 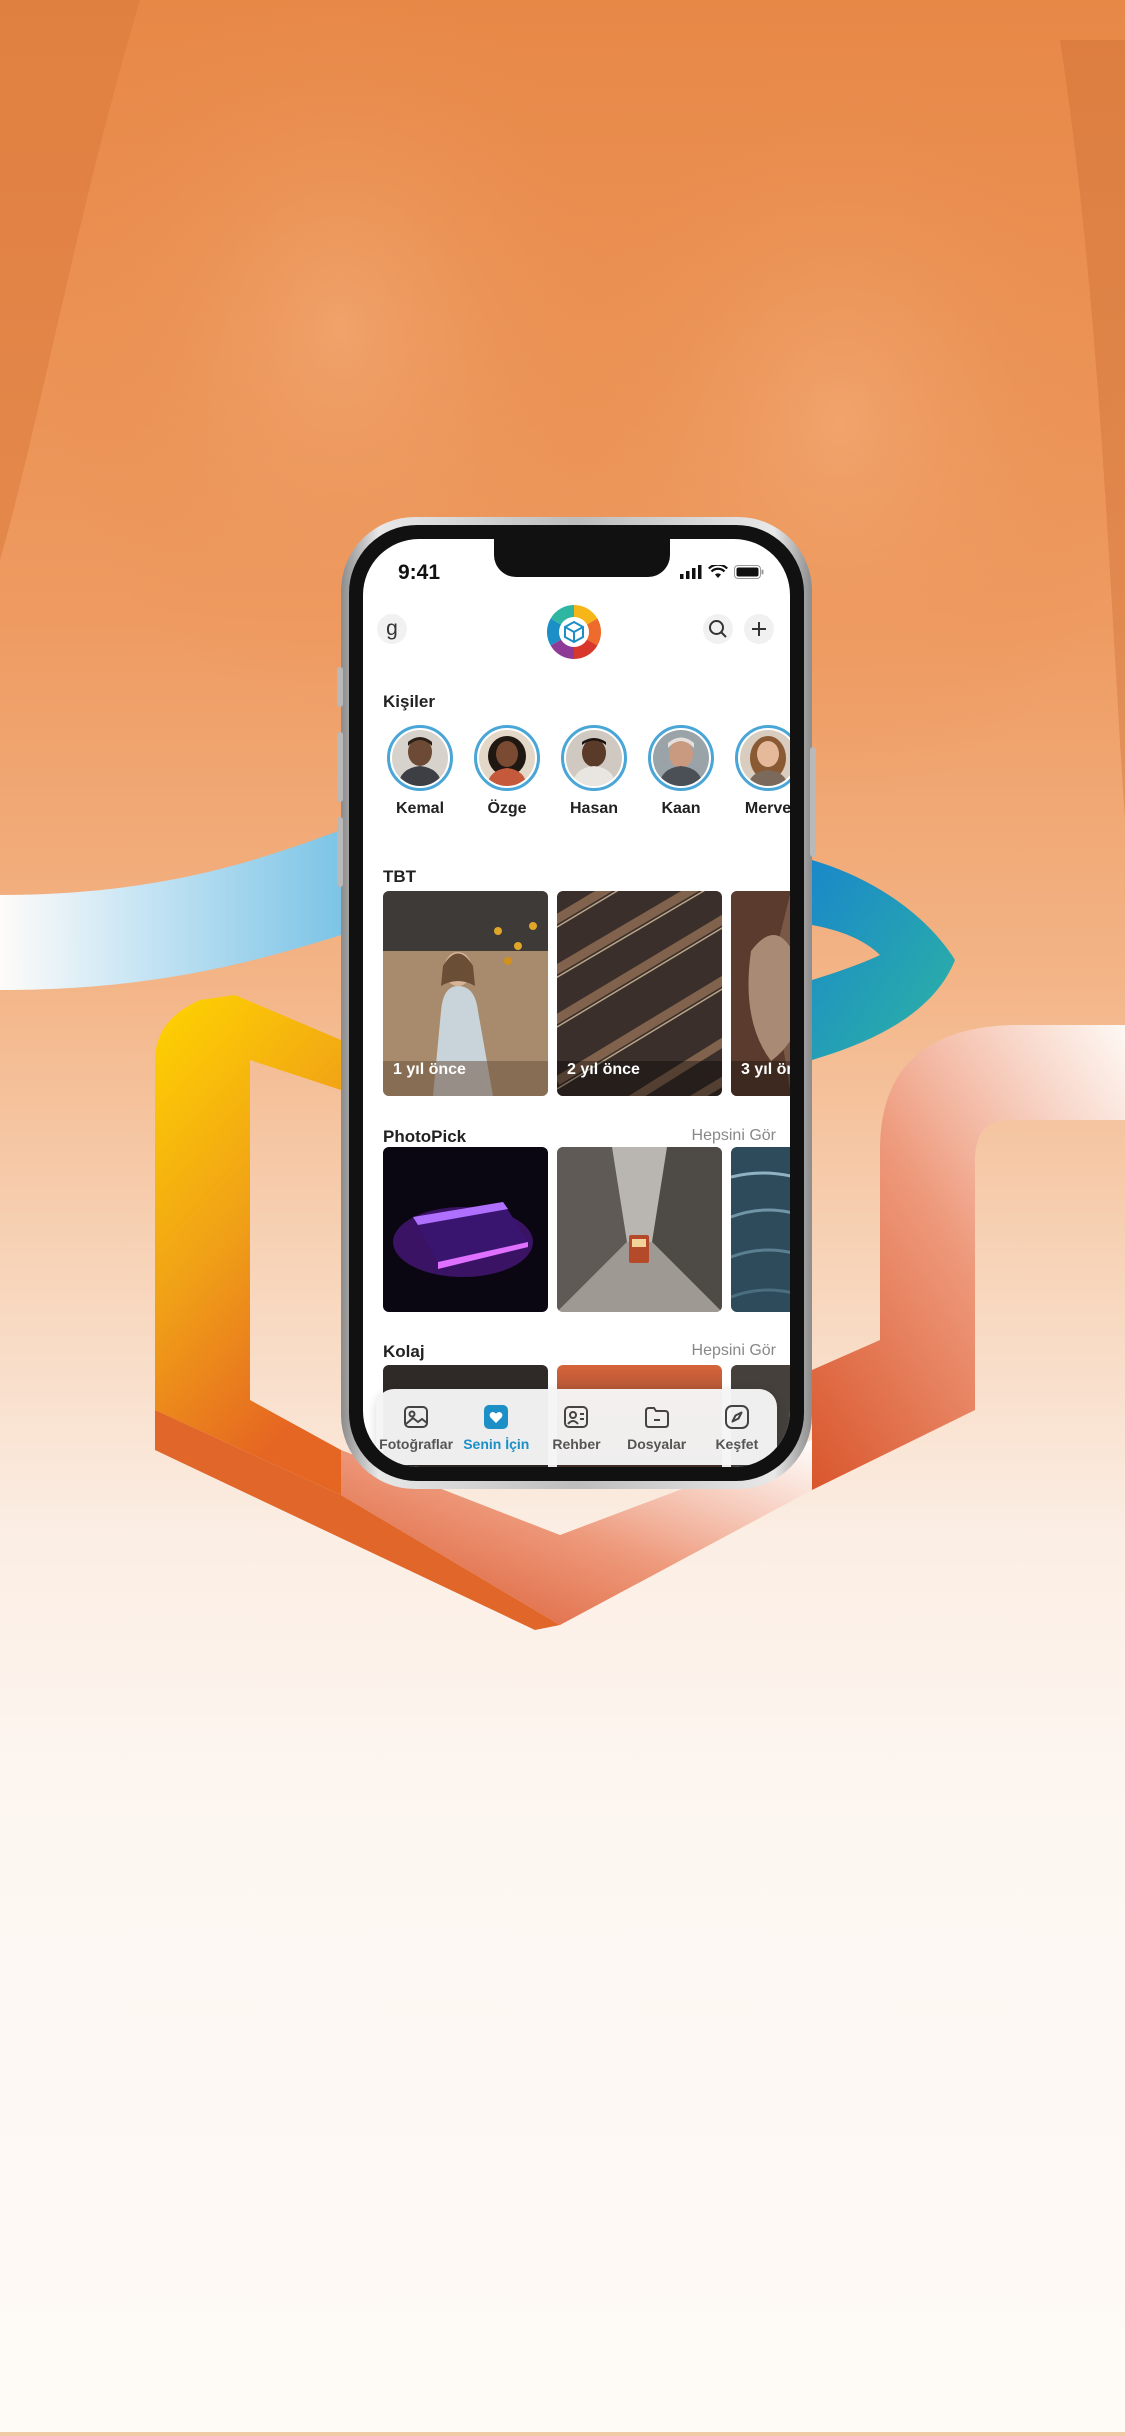 I want to click on app-logo-icon, so click(x=574, y=632).